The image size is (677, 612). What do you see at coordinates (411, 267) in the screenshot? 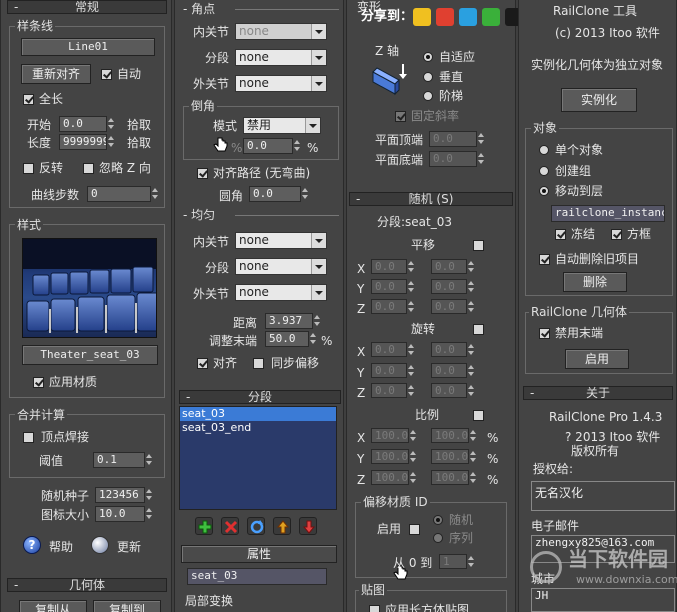
I see `translate-x-min-spinner` at bounding box center [411, 267].